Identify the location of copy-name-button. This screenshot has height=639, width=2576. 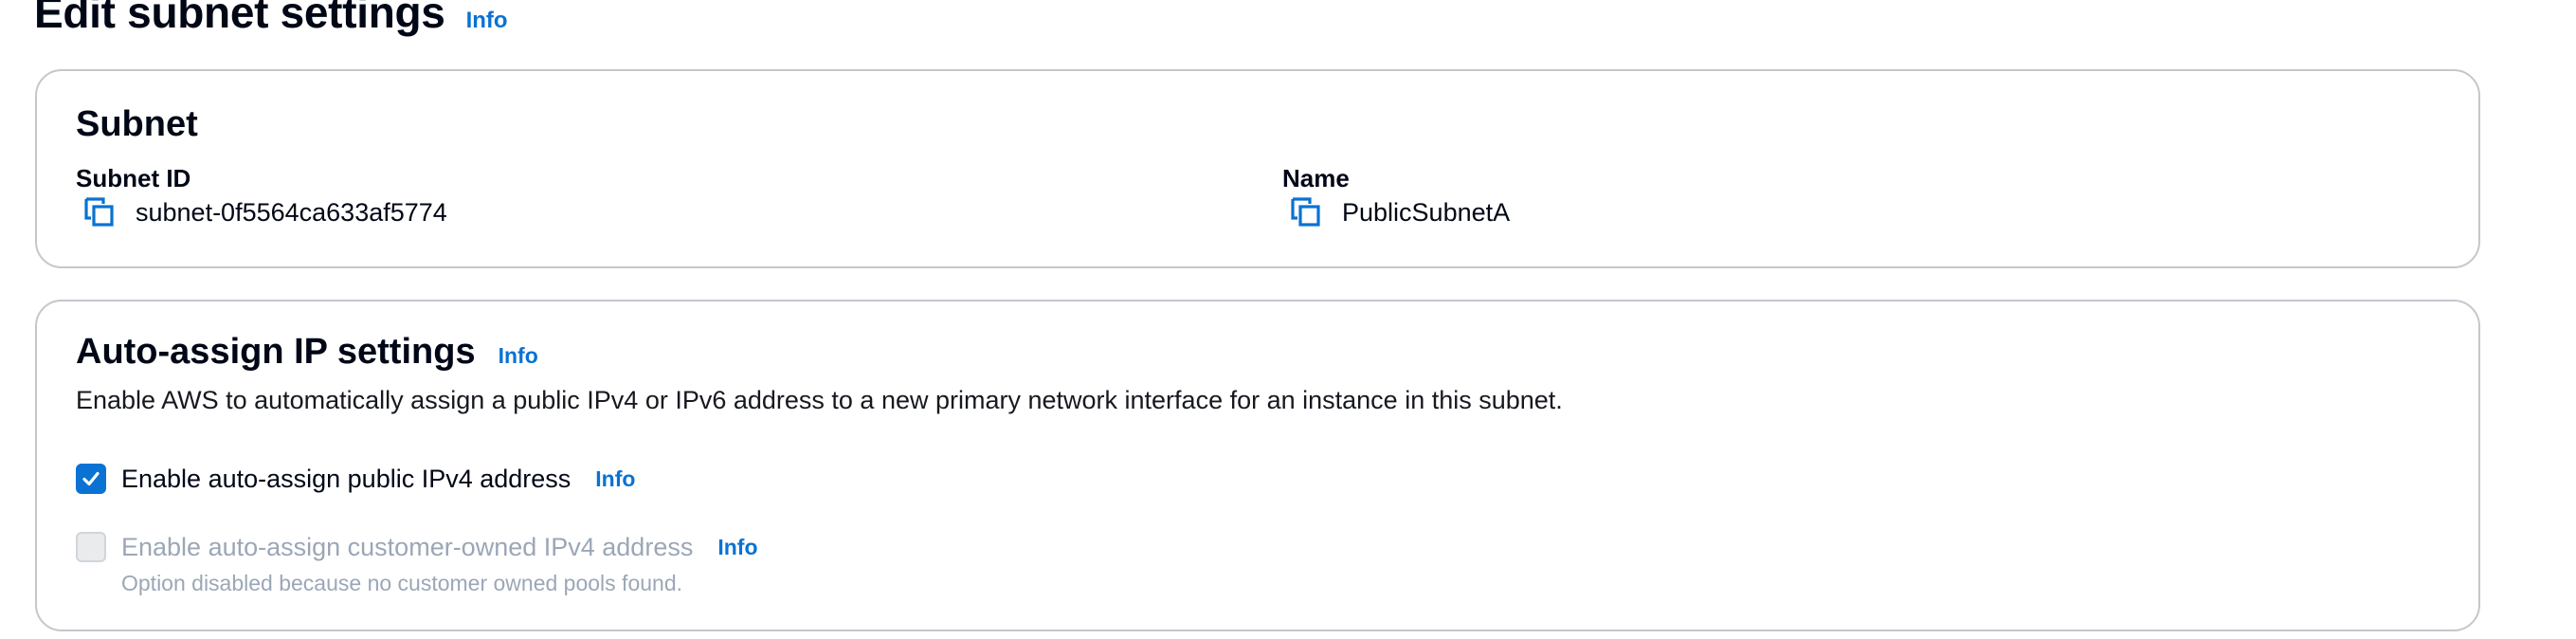
(1306, 212).